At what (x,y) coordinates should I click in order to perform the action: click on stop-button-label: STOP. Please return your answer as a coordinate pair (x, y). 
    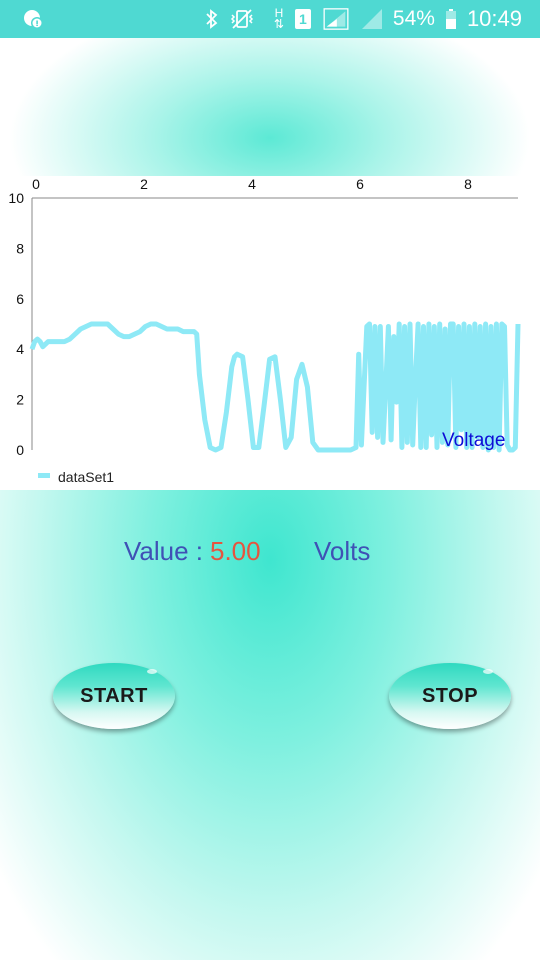
    Looking at the image, I should click on (450, 695).